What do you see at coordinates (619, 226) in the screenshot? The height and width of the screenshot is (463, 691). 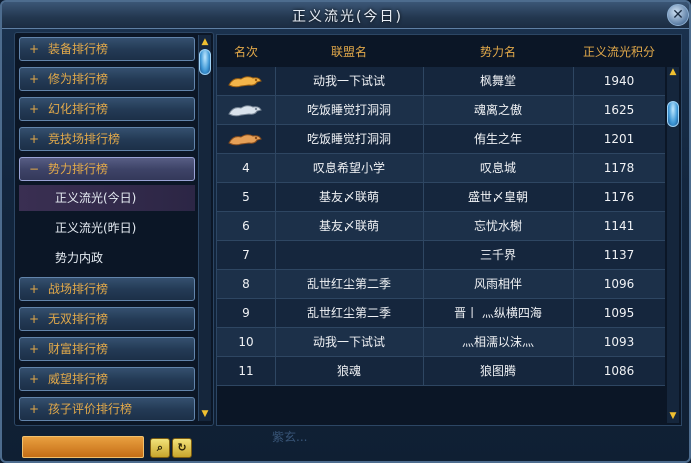 I see `score-cell: 1141` at bounding box center [619, 226].